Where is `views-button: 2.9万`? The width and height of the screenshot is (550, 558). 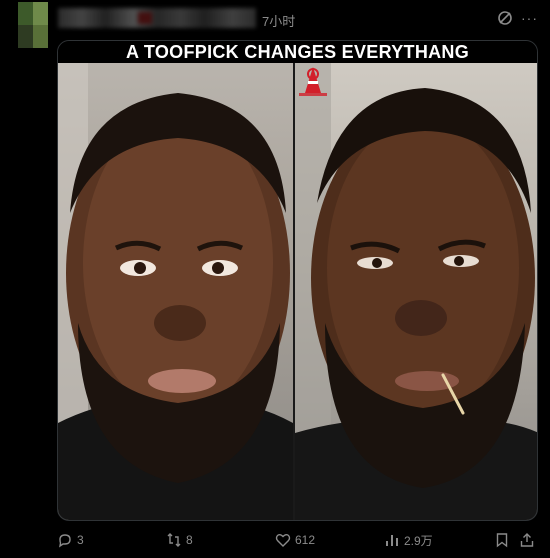
views-button: 2.9万 is located at coordinates (408, 540).